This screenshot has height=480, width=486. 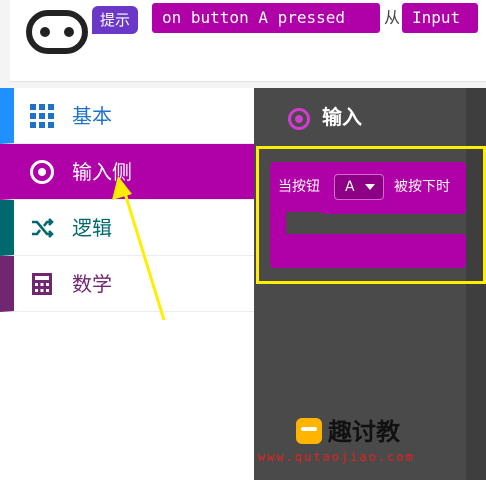 What do you see at coordinates (92, 116) in the screenshot?
I see `category-basic-label: 基本` at bounding box center [92, 116].